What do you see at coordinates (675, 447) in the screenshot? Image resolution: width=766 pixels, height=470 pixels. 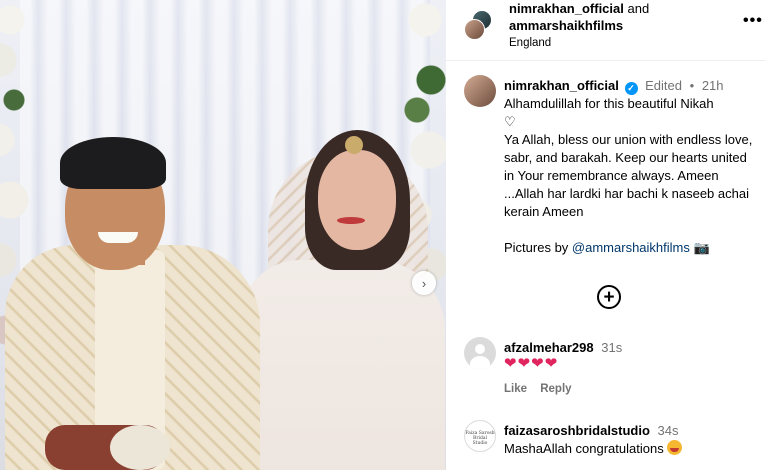 I see `heart-eyes-emoji-icon` at bounding box center [675, 447].